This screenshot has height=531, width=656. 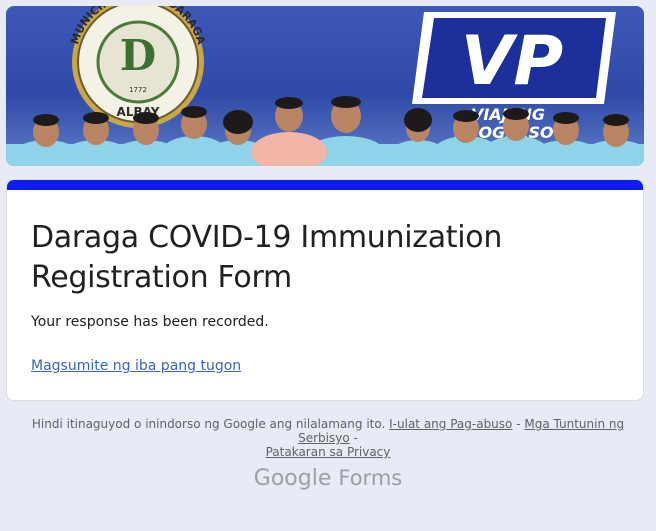 What do you see at coordinates (512, 61) in the screenshot?
I see `vp-logo-letters: VP` at bounding box center [512, 61].